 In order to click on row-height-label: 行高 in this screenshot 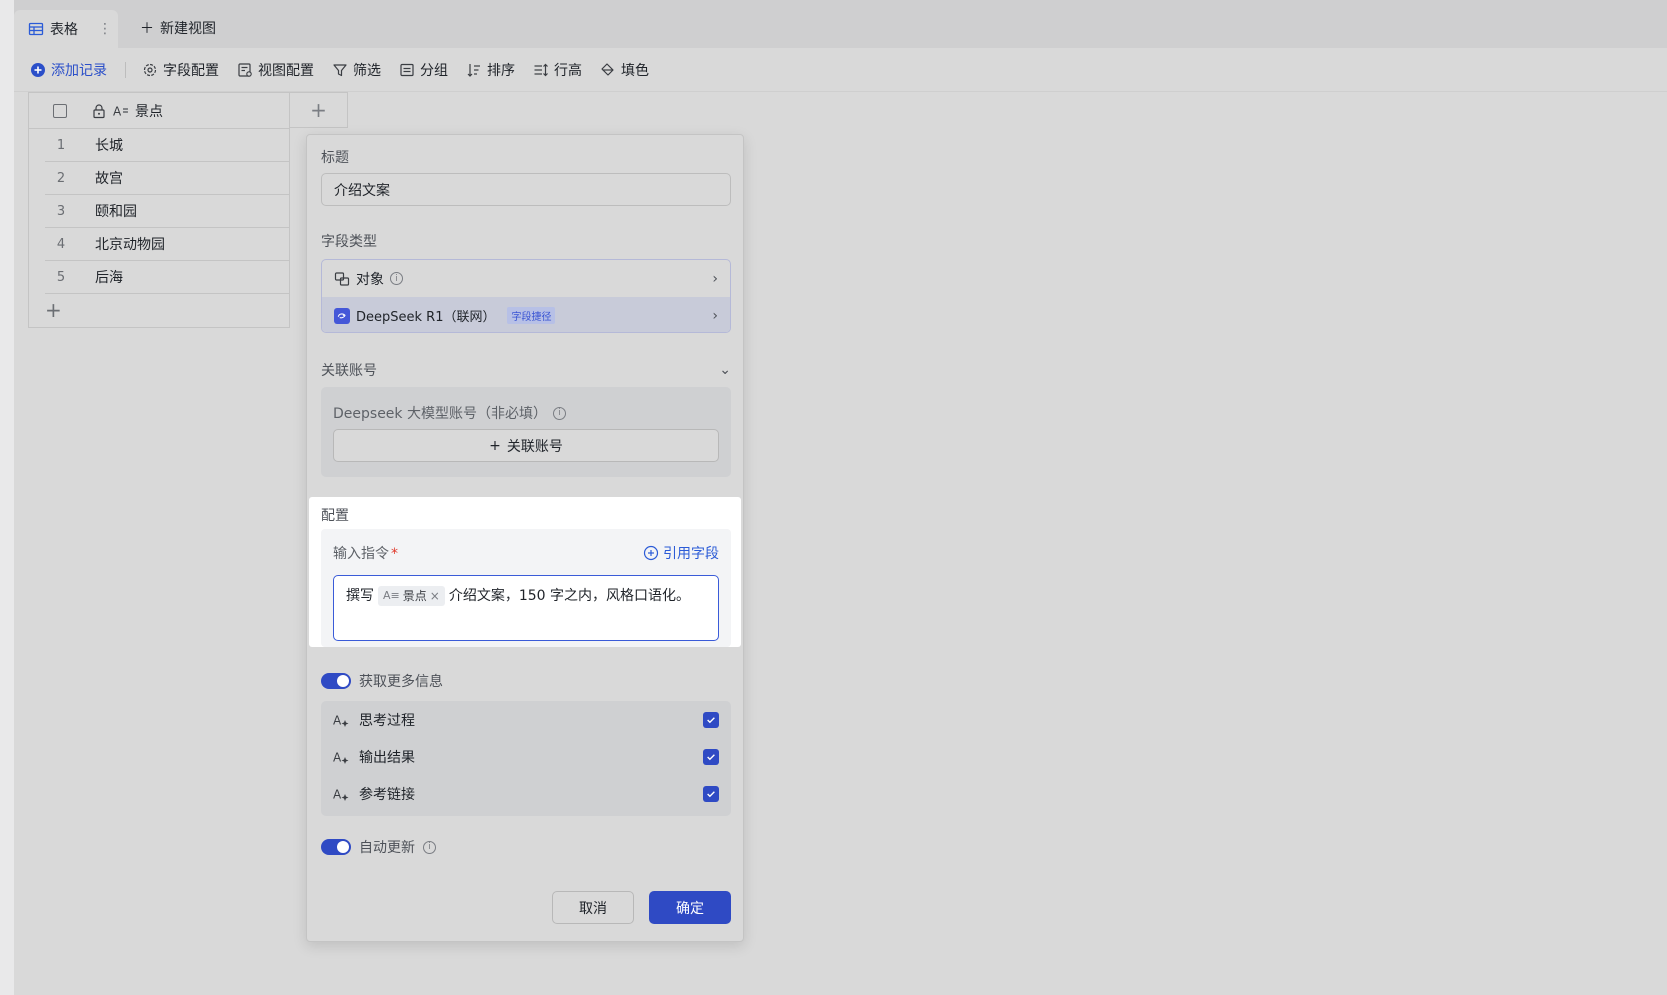, I will do `click(568, 70)`.